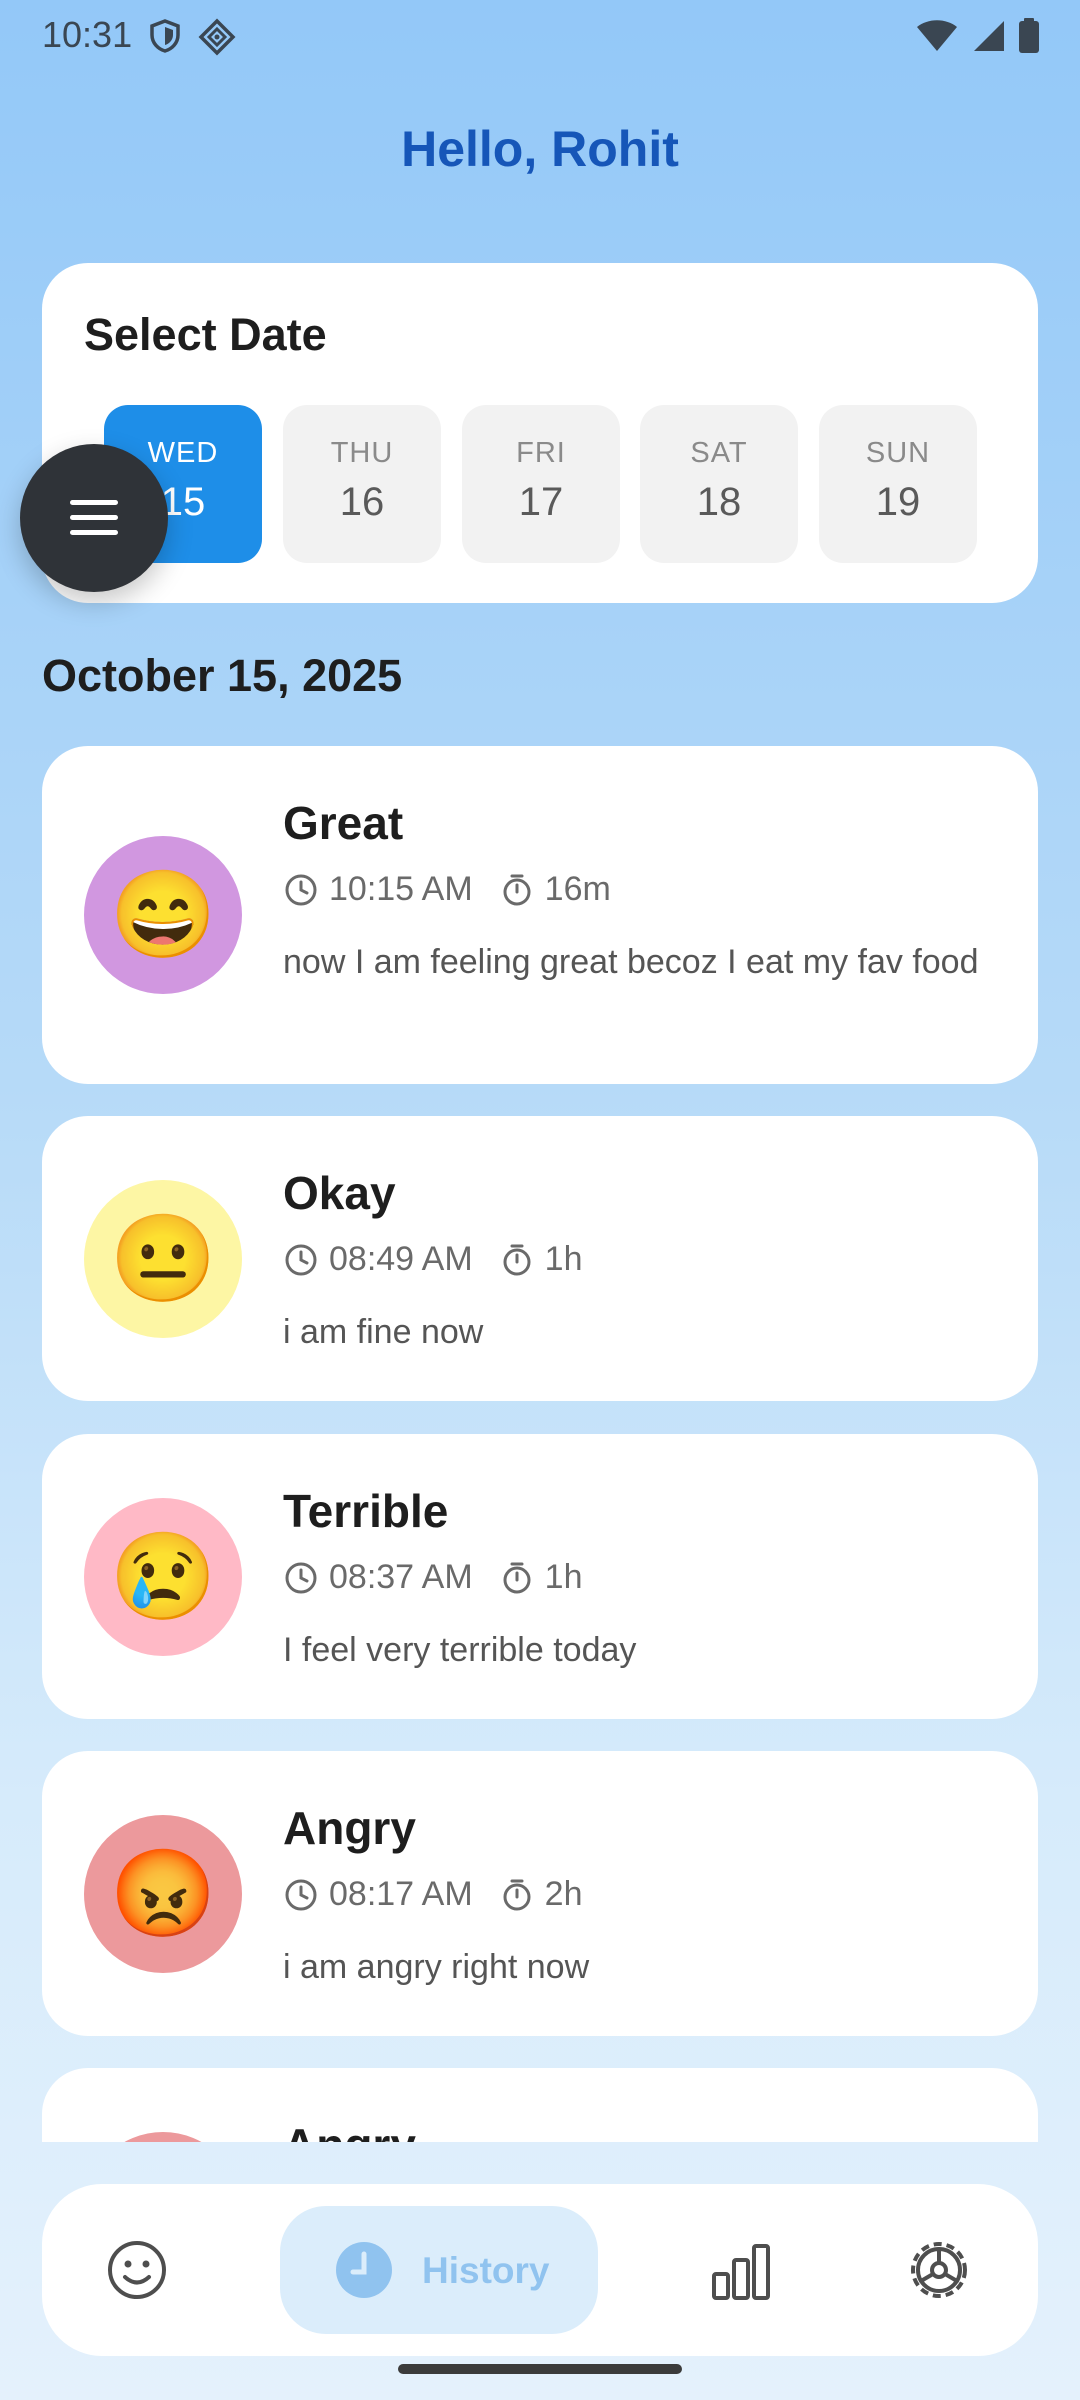  I want to click on mood-entry-card: Angry, so click(540, 2105).